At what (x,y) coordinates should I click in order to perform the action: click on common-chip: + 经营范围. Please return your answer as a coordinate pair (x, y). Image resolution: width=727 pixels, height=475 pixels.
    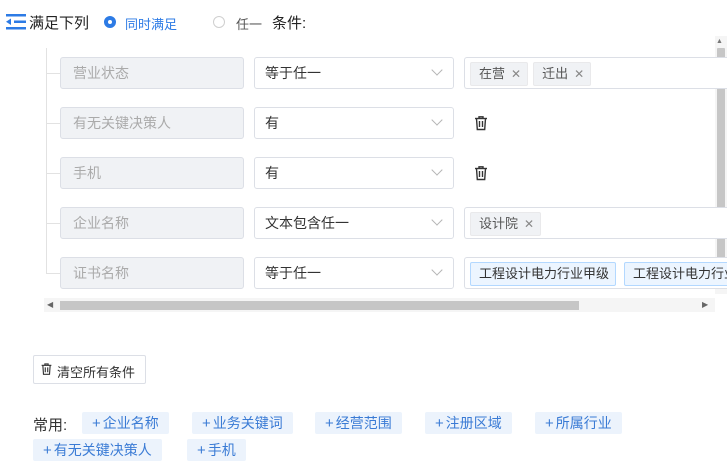
    Looking at the image, I should click on (358, 423).